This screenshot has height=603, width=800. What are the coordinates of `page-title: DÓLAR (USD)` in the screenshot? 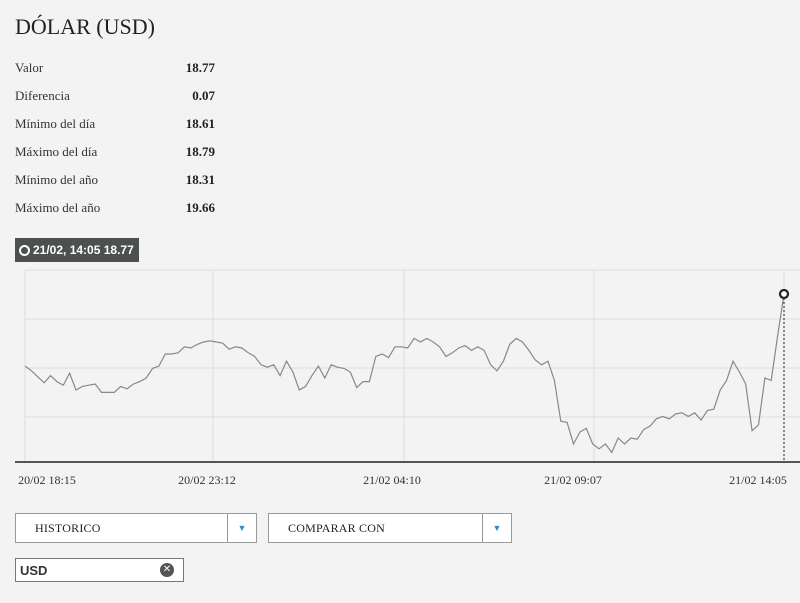 It's located at (85, 26).